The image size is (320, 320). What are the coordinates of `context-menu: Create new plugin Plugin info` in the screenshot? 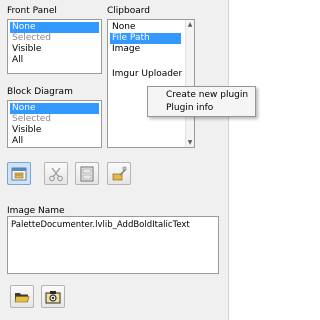 It's located at (201, 101).